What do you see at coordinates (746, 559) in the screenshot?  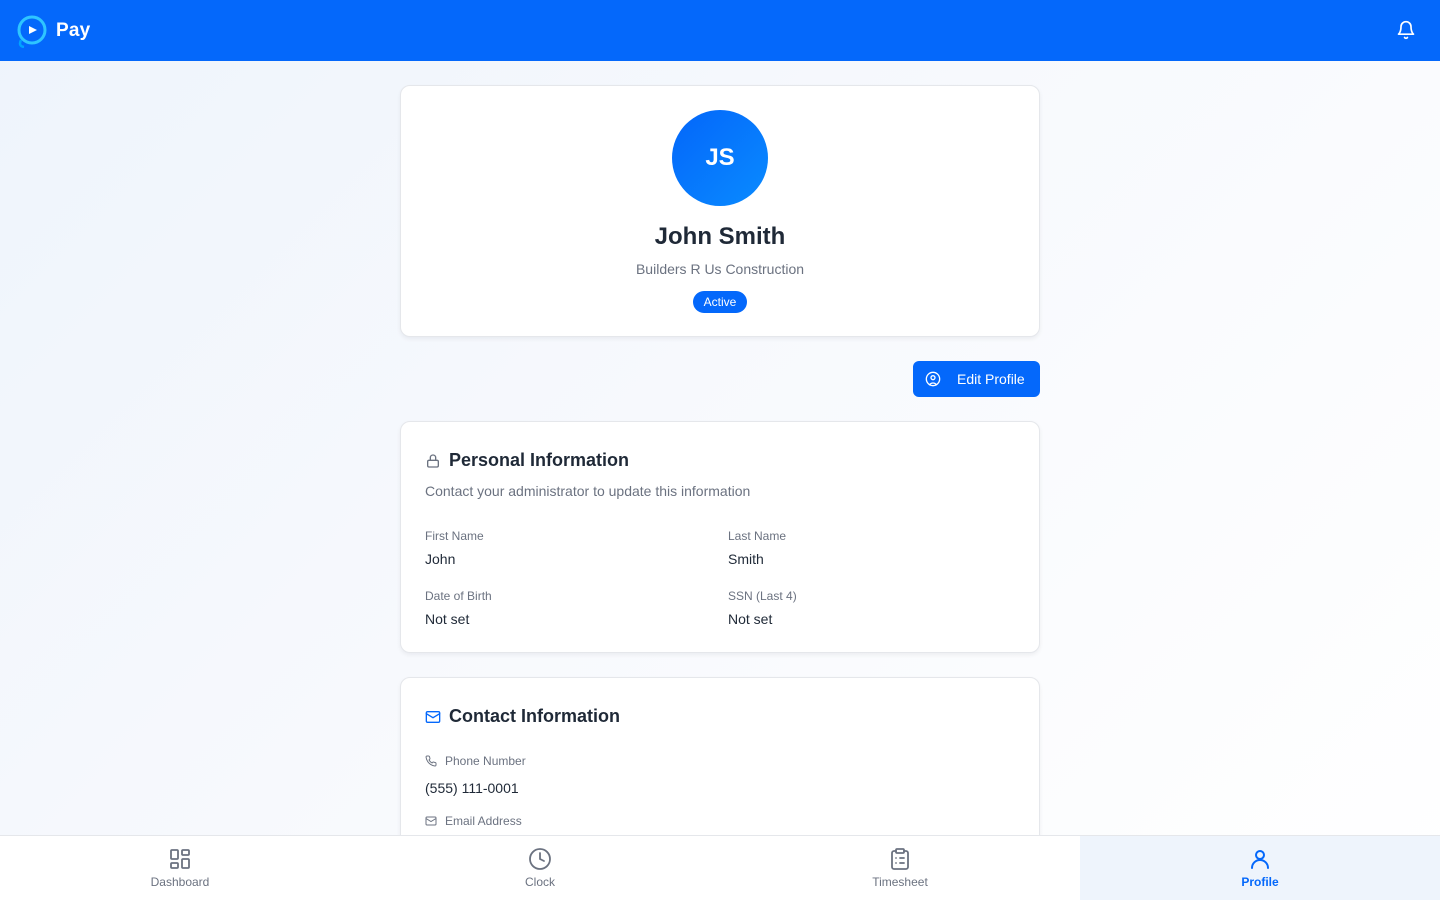 I see `field-value: Smith` at bounding box center [746, 559].